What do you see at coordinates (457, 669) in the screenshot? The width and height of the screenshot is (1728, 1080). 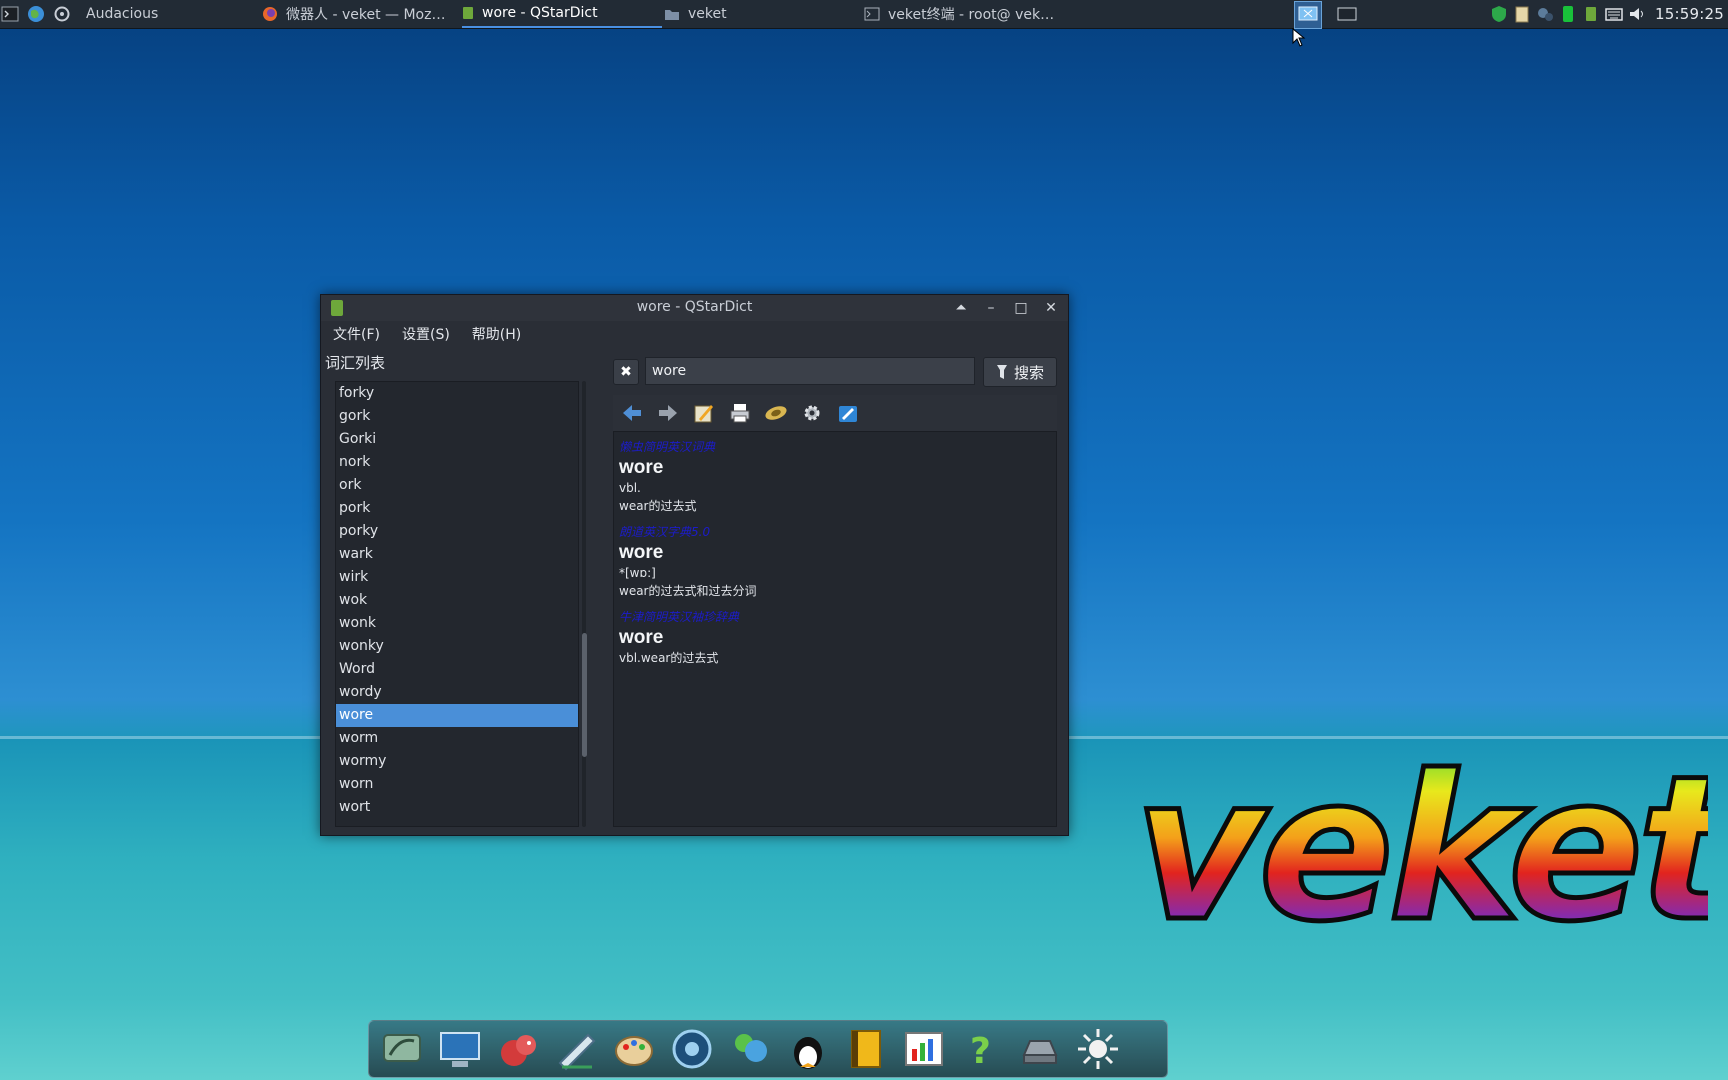 I see `word-list-item: Word` at bounding box center [457, 669].